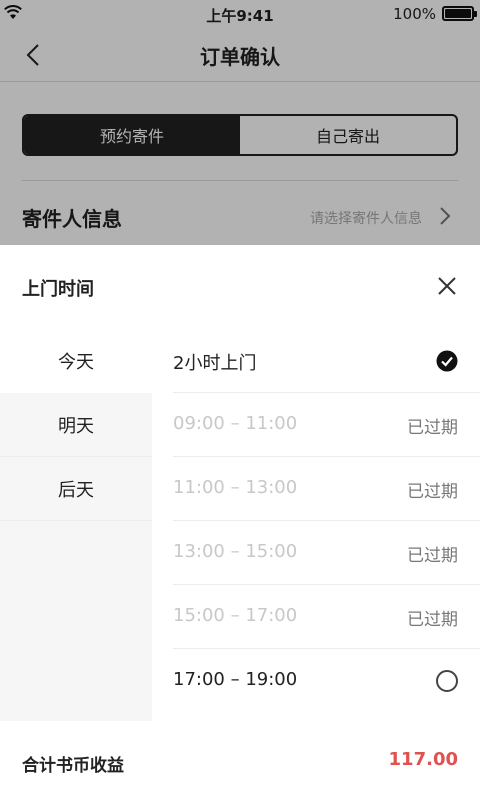 The width and height of the screenshot is (480, 800). I want to click on check-circle-icon, so click(447, 361).